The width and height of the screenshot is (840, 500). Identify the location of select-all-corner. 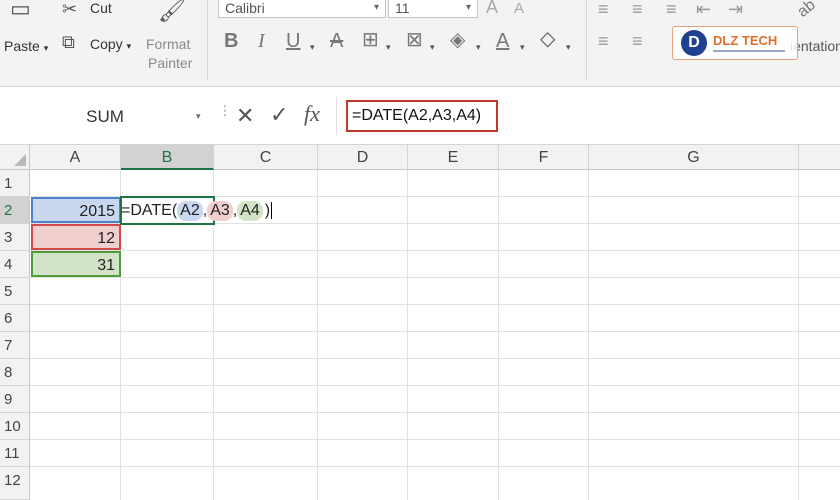
(15, 157).